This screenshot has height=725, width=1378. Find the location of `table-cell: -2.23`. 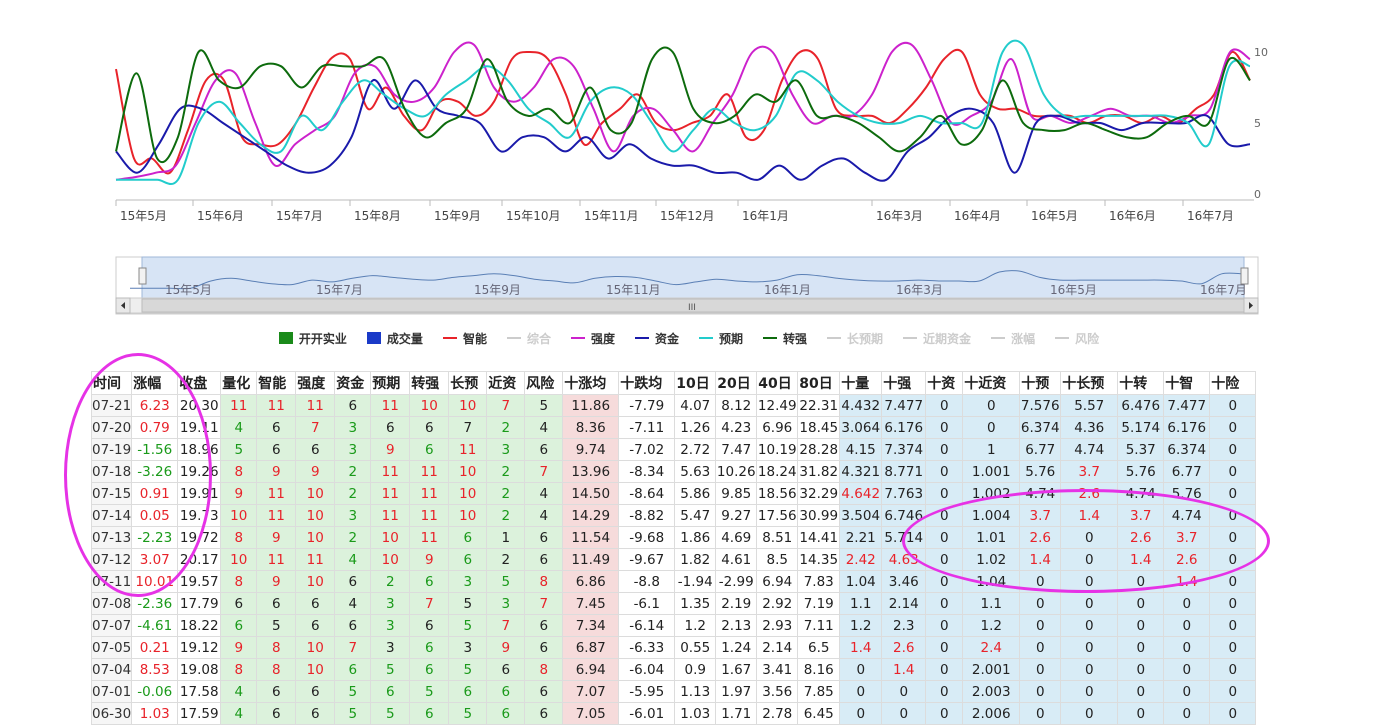

table-cell: -2.23 is located at coordinates (155, 537).